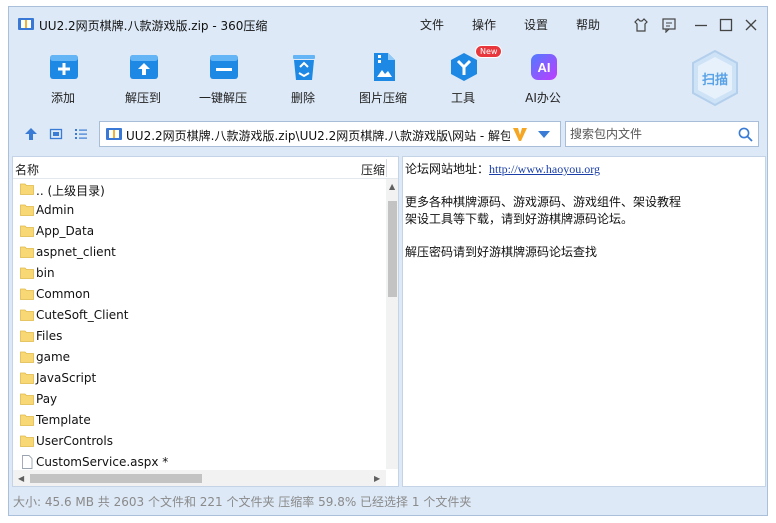 This screenshot has height=523, width=776. I want to click on list-item: Template, so click(199, 420).